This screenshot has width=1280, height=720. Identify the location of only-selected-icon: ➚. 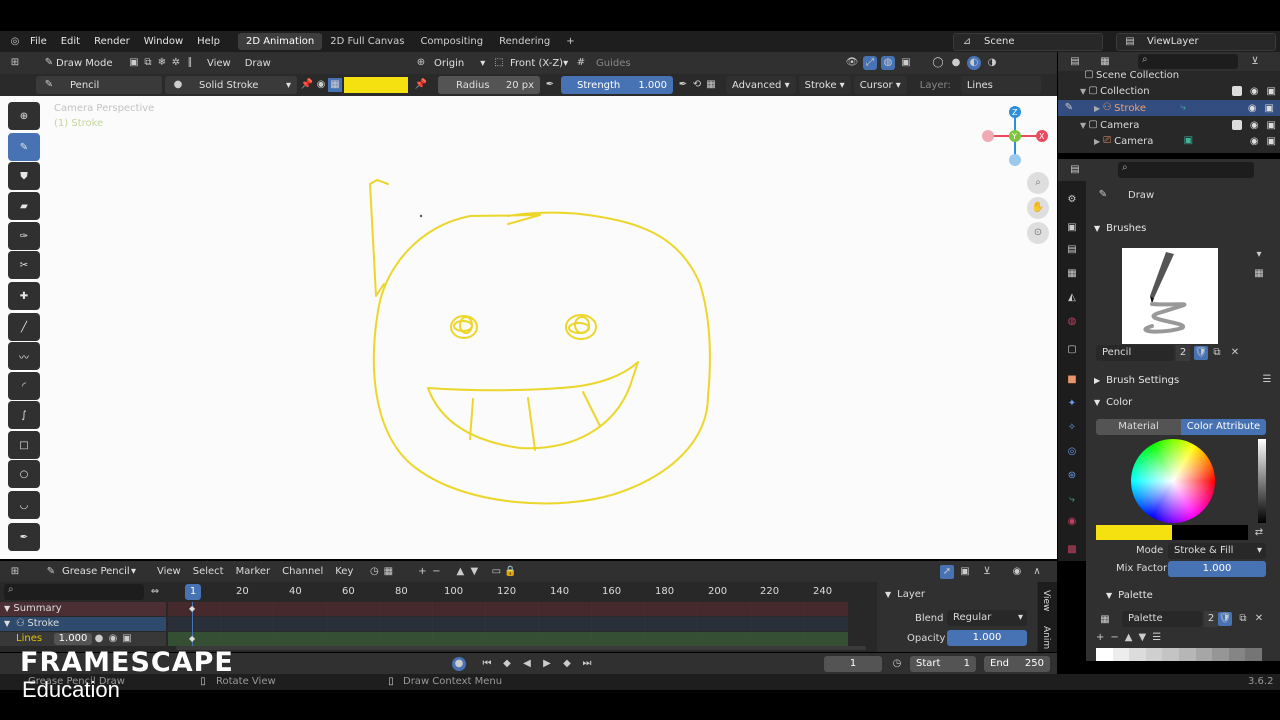
(947, 571).